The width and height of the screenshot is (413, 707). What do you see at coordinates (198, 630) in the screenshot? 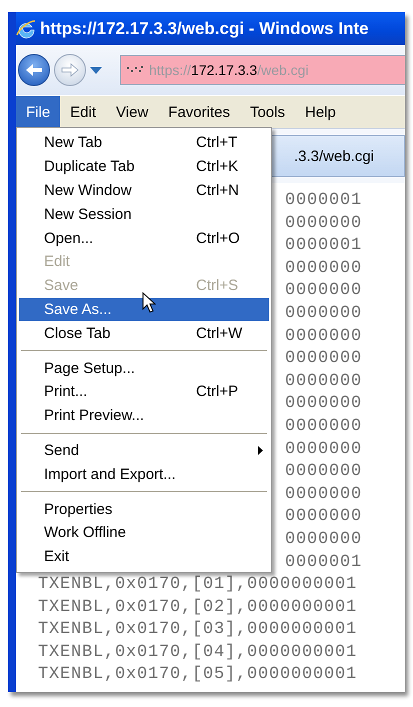
I see `data-line: TXENBL,0x0170,[03],0000000001` at bounding box center [198, 630].